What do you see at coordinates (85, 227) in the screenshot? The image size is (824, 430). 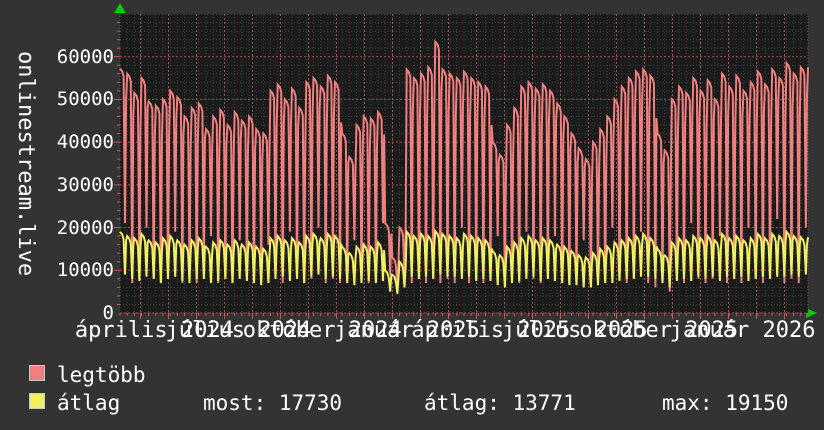 I see `y-tick-label: 20000` at bounding box center [85, 227].